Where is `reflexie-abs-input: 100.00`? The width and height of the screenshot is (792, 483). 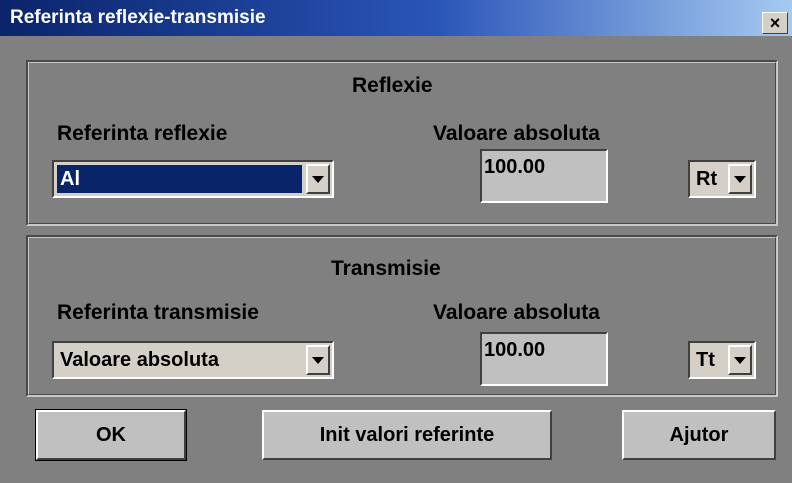
reflexie-abs-input: 100.00 is located at coordinates (544, 176).